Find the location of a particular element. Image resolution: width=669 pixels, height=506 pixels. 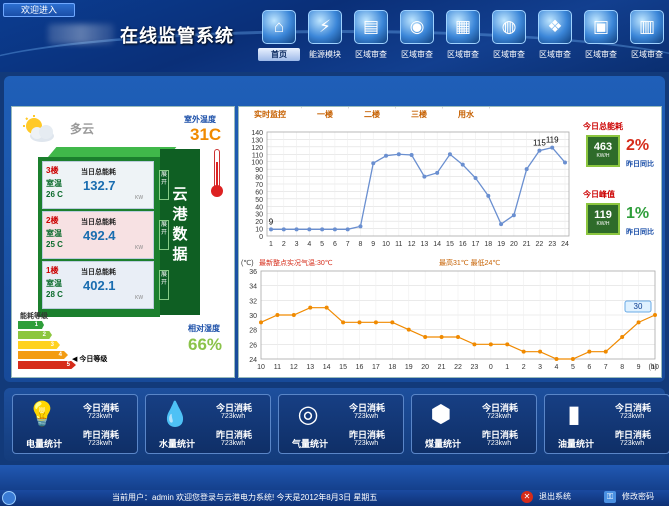

x-tick-label: 1 is located at coordinates (507, 367).